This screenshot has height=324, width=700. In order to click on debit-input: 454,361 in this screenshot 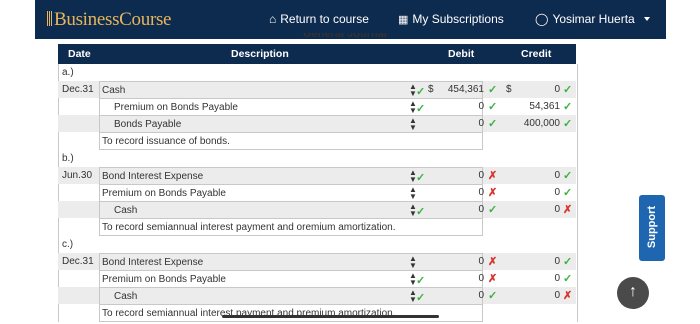, I will do `click(451, 89)`.